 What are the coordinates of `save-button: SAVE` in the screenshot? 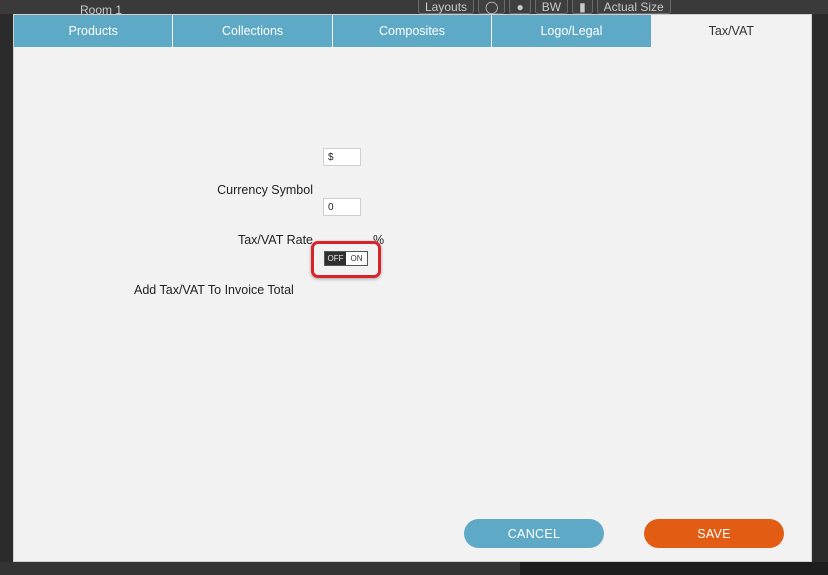 It's located at (714, 533).